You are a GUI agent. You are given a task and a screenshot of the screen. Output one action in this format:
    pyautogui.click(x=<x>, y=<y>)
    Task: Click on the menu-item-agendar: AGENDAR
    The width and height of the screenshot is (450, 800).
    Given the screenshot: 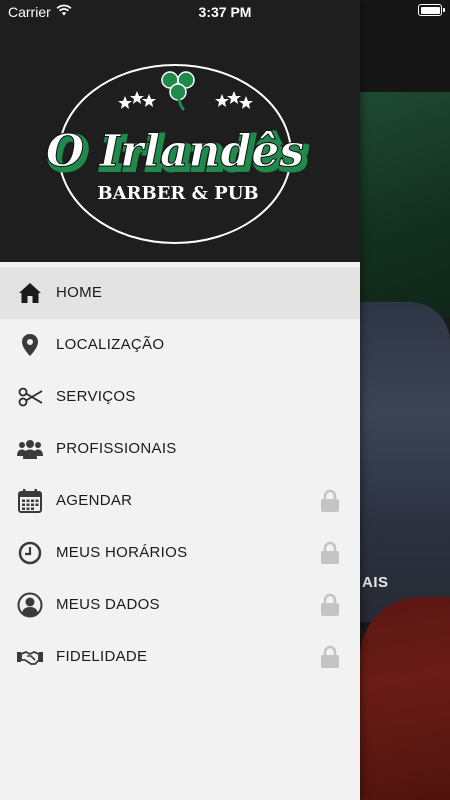 What is the action you would take?
    pyautogui.click(x=180, y=501)
    